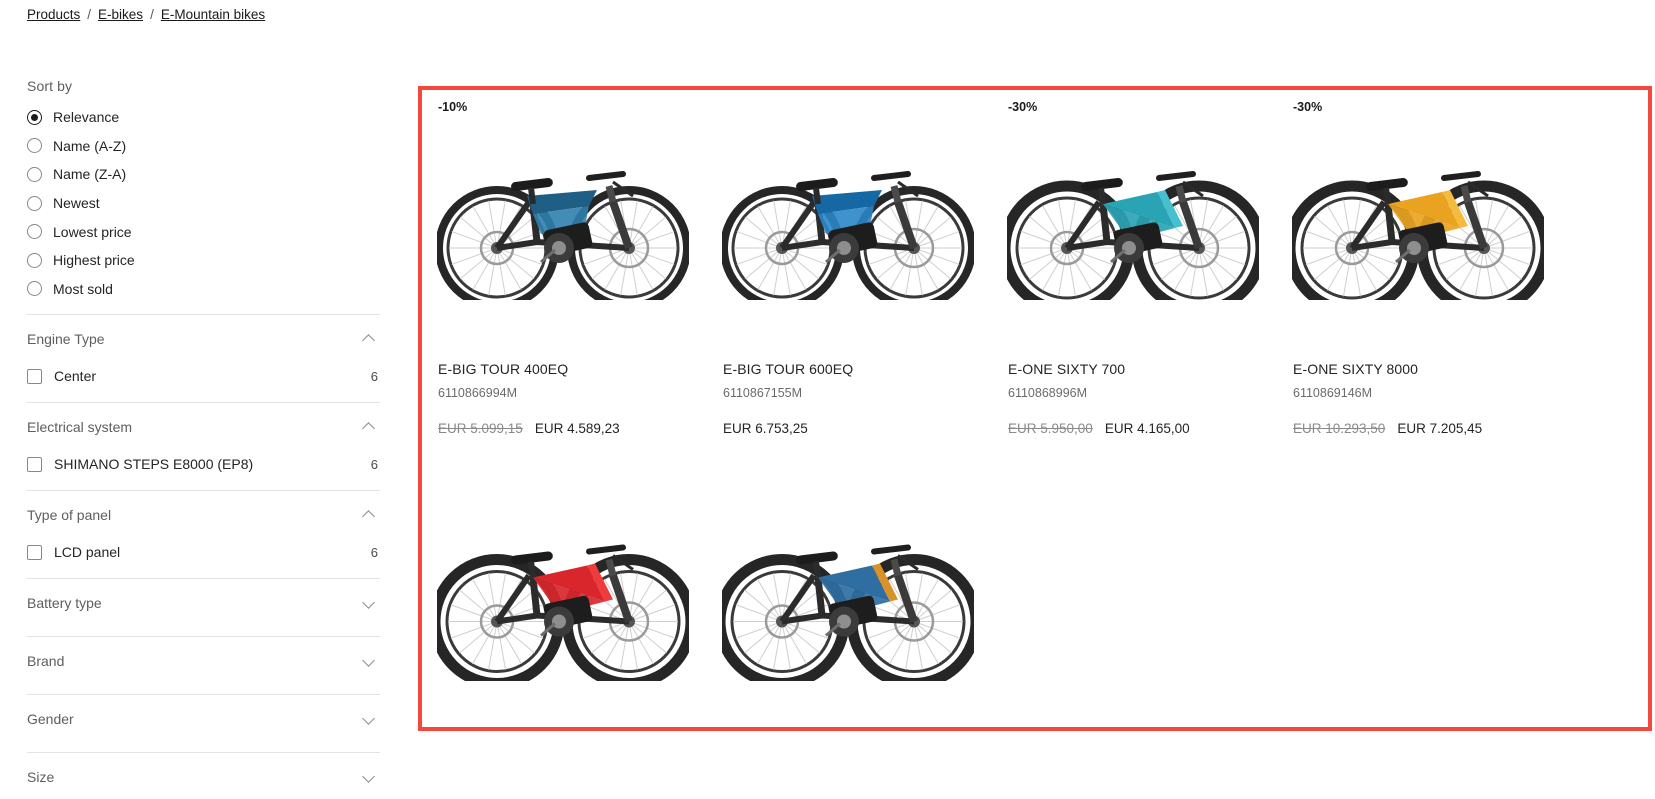 This screenshot has width=1655, height=799. Describe the element at coordinates (83, 288) in the screenshot. I see `sort-option-label: Most sold` at that location.